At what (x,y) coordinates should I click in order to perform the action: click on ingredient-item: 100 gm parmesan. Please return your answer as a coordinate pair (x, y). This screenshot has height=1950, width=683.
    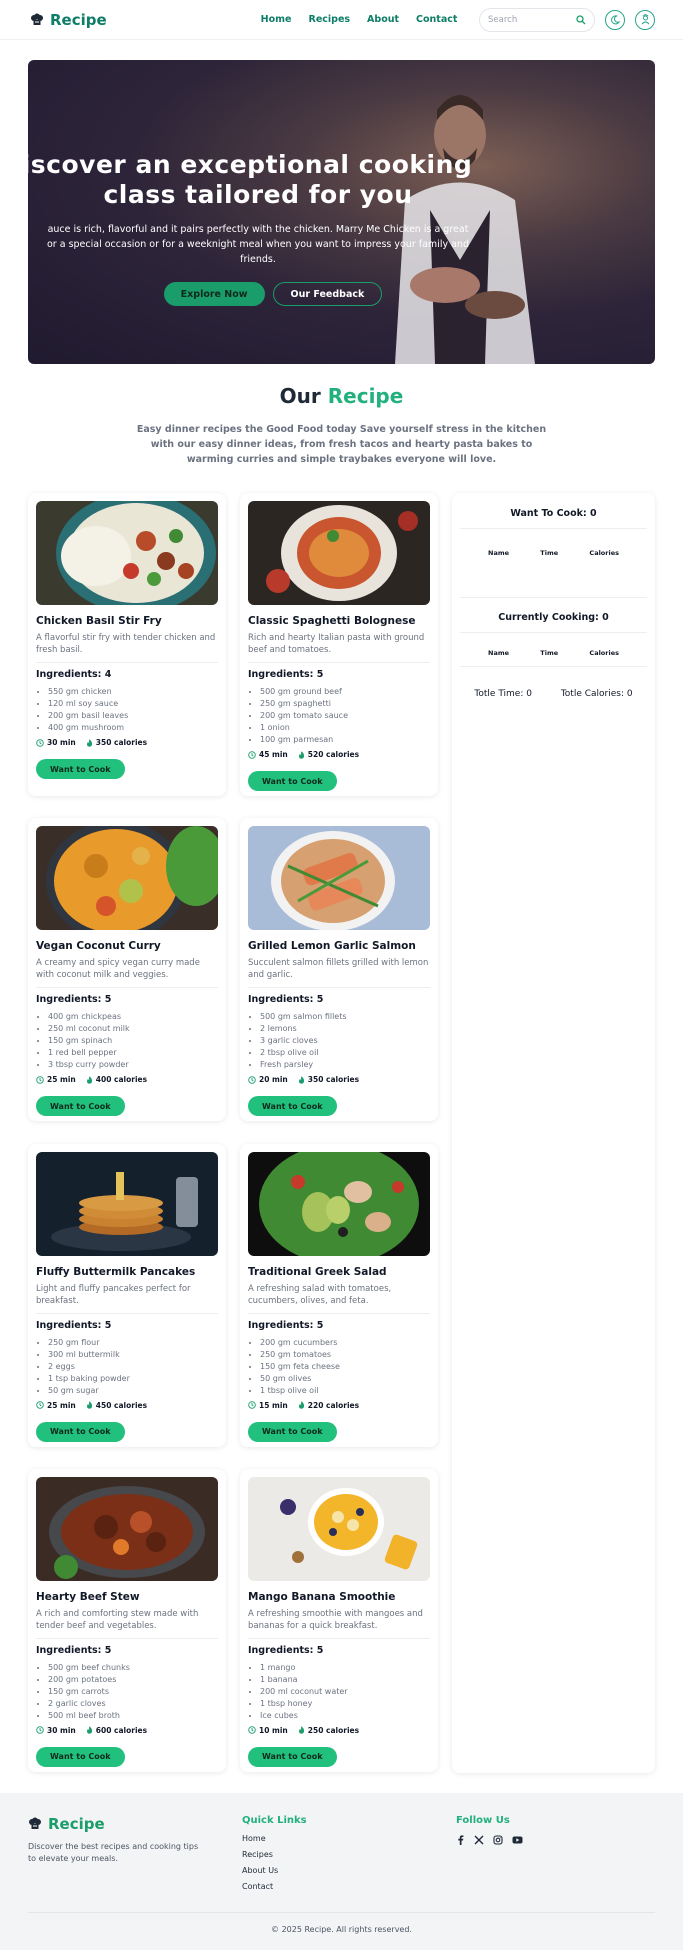
    Looking at the image, I should click on (345, 740).